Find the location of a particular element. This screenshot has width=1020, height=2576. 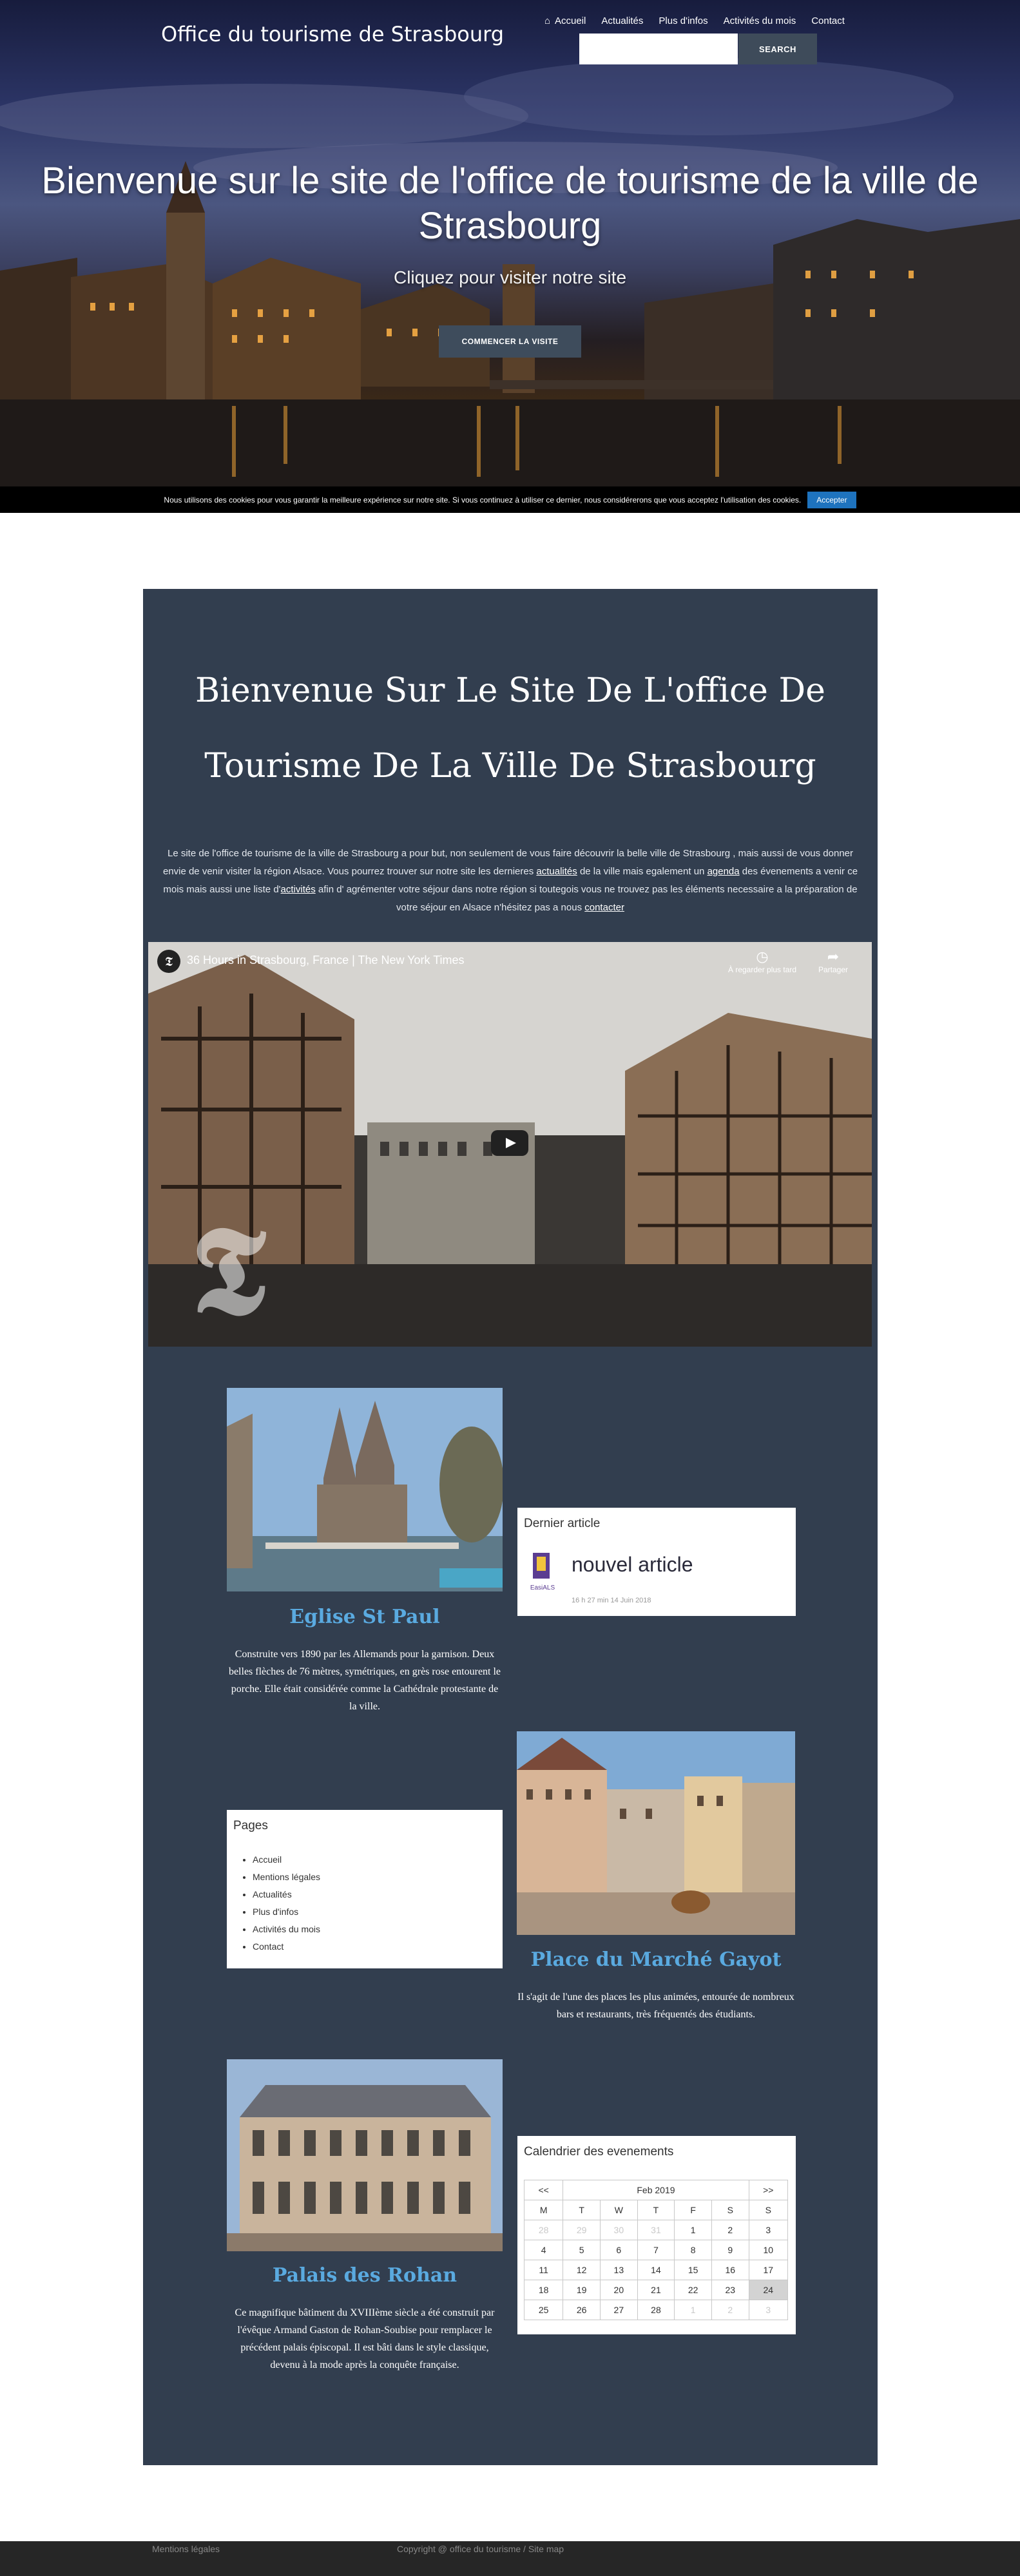

weekday-header: F is located at coordinates (693, 2210).